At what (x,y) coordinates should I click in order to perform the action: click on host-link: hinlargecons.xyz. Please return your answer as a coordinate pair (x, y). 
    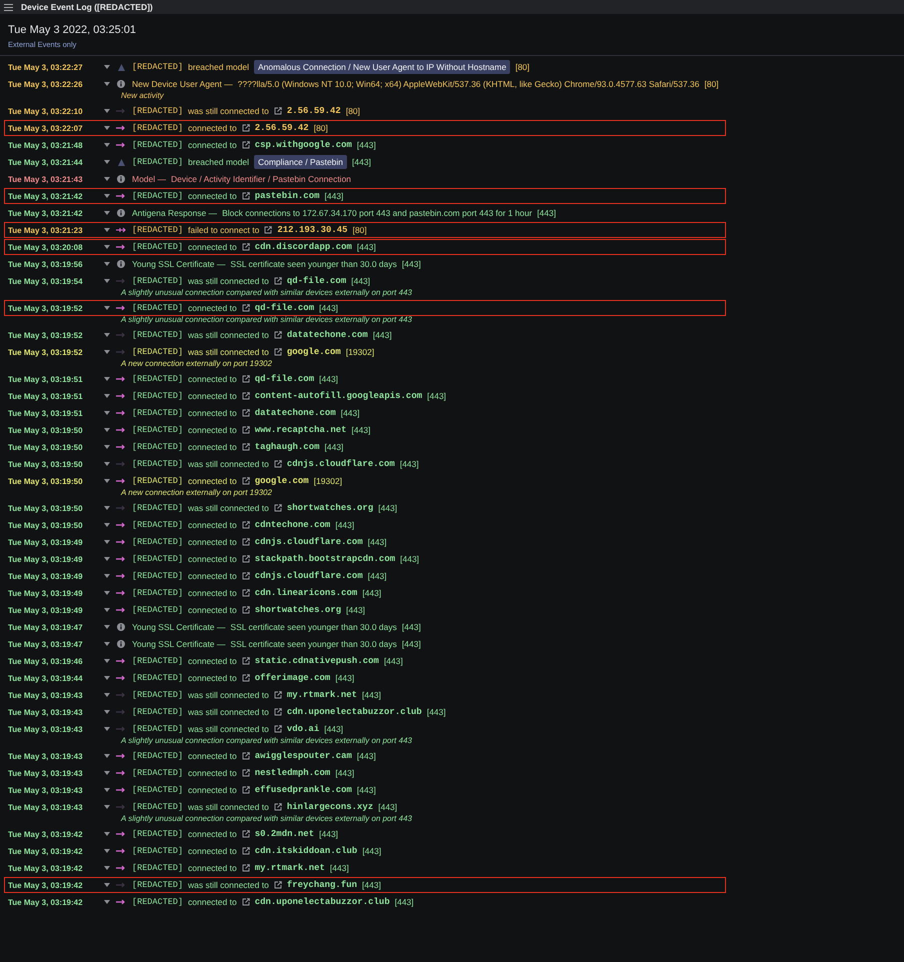
    Looking at the image, I should click on (330, 807).